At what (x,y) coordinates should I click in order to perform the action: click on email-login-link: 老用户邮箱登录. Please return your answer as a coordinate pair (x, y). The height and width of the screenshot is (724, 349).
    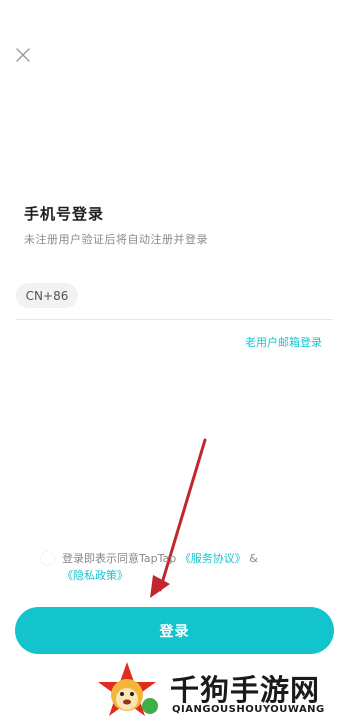
    Looking at the image, I should click on (283, 342).